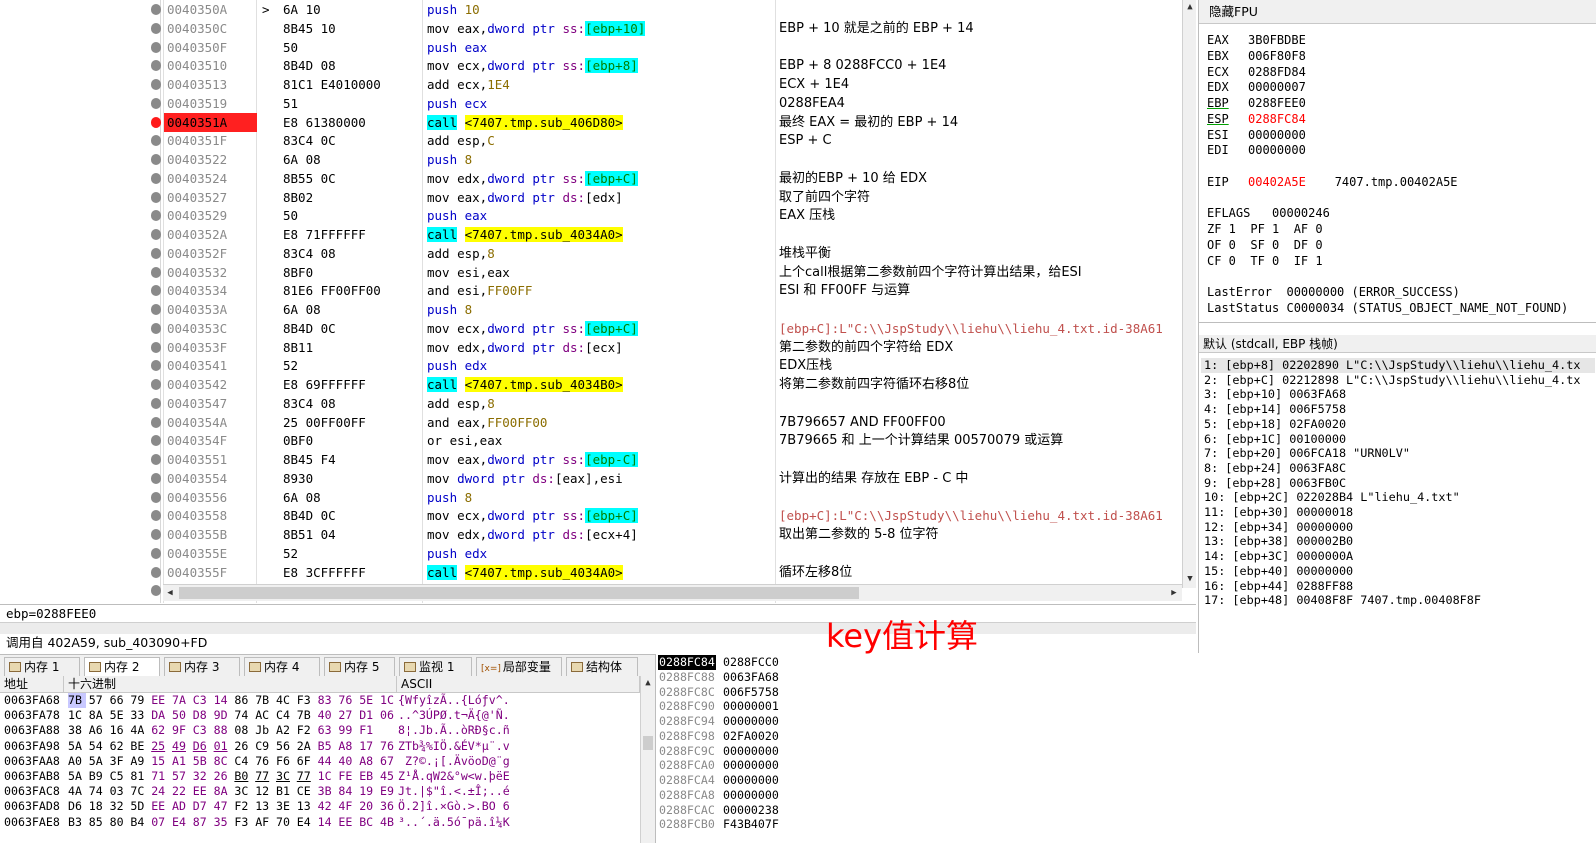 Image resolution: width=1596 pixels, height=843 pixels. What do you see at coordinates (454, 700) in the screenshot?
I see `dump-ascii: {WfyîzÃ..{Lóƒv^.` at bounding box center [454, 700].